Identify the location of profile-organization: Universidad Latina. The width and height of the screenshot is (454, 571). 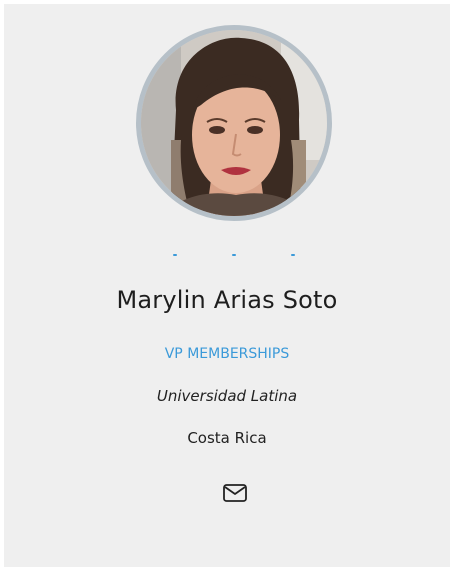
(227, 396).